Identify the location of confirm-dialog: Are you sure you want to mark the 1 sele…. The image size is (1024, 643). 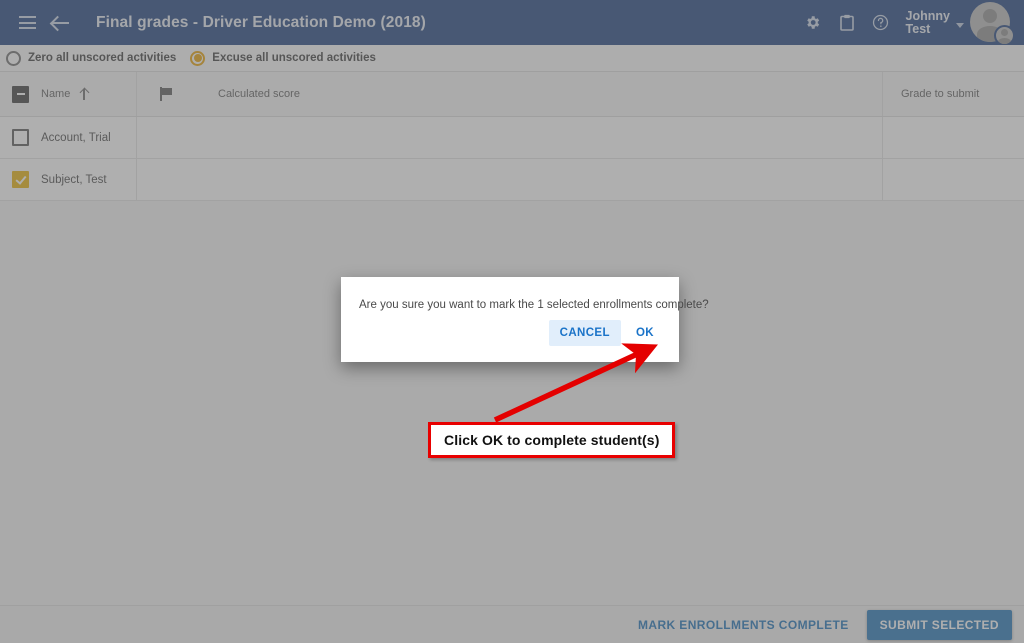
(525, 319).